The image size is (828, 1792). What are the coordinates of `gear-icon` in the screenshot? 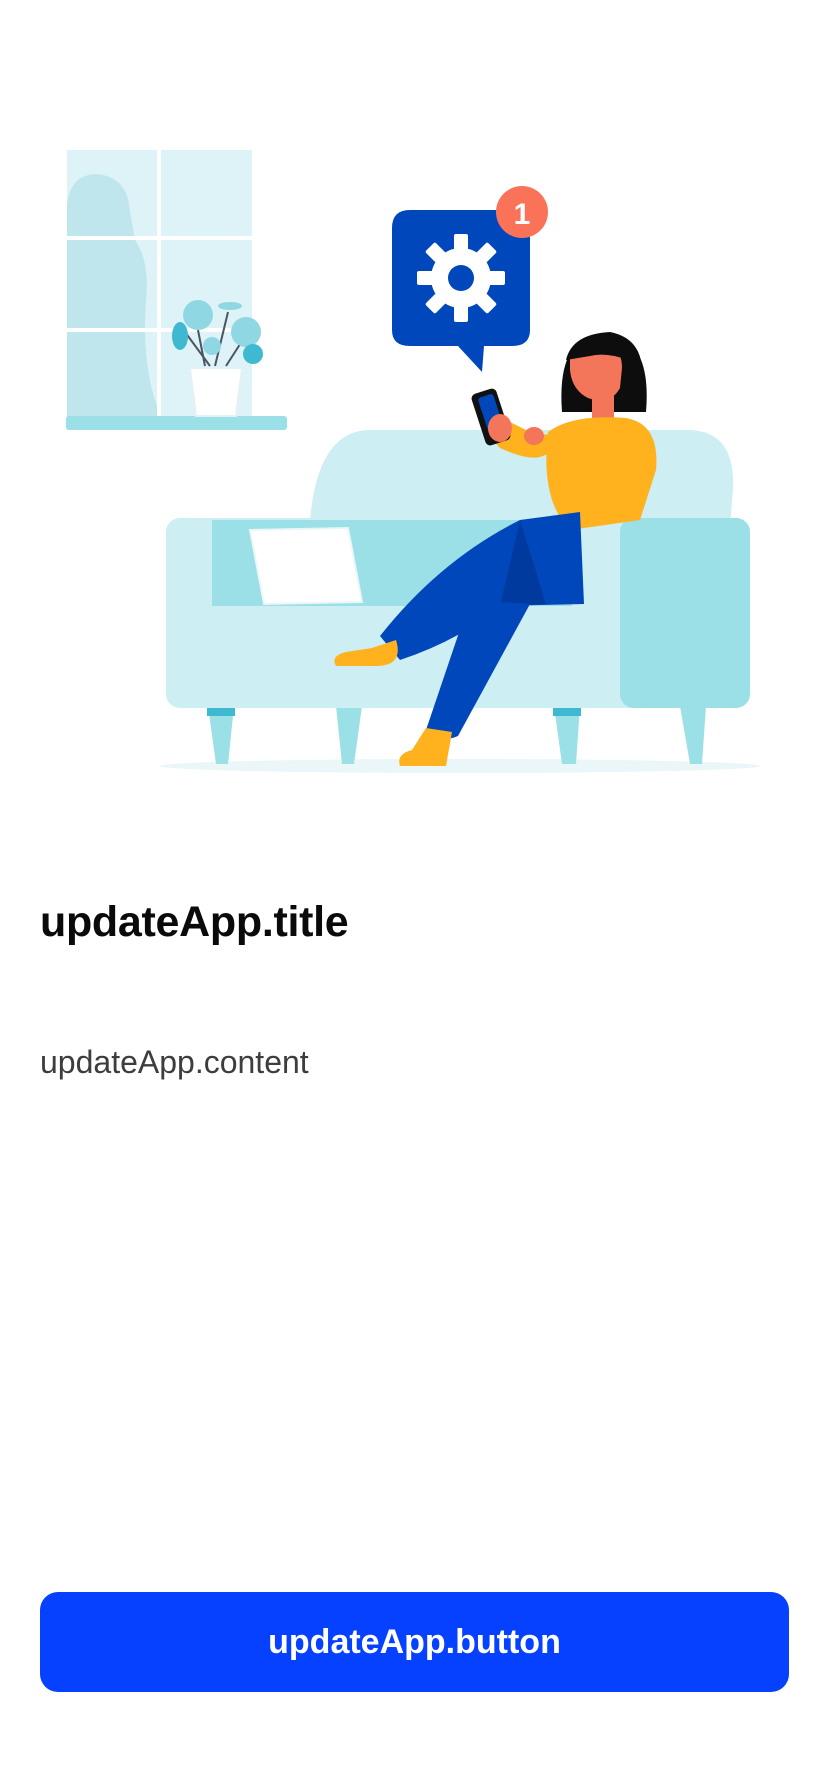 It's located at (461, 278).